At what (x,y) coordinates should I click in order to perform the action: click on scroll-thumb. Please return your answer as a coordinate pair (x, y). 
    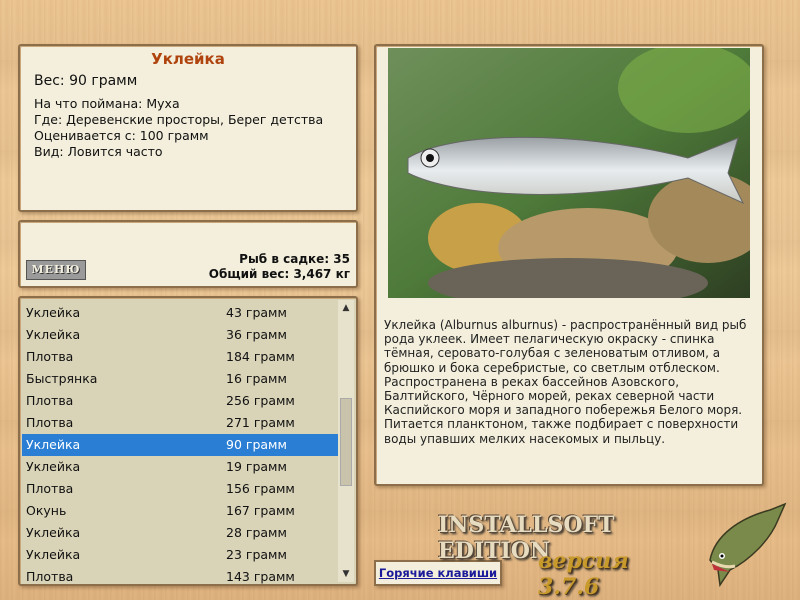
    Looking at the image, I should click on (346, 442).